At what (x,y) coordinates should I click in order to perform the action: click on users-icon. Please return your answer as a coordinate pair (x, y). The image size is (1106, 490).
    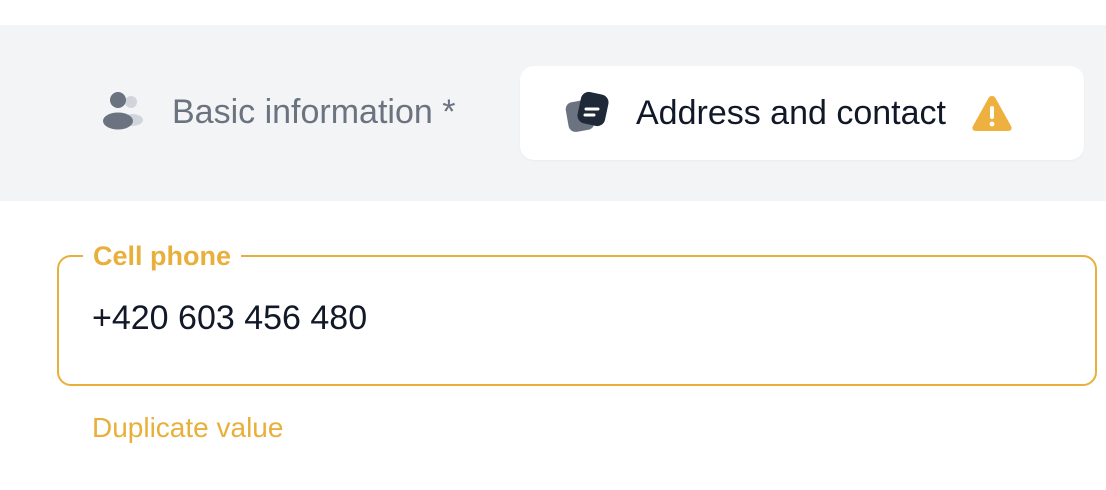
    Looking at the image, I should click on (122, 112).